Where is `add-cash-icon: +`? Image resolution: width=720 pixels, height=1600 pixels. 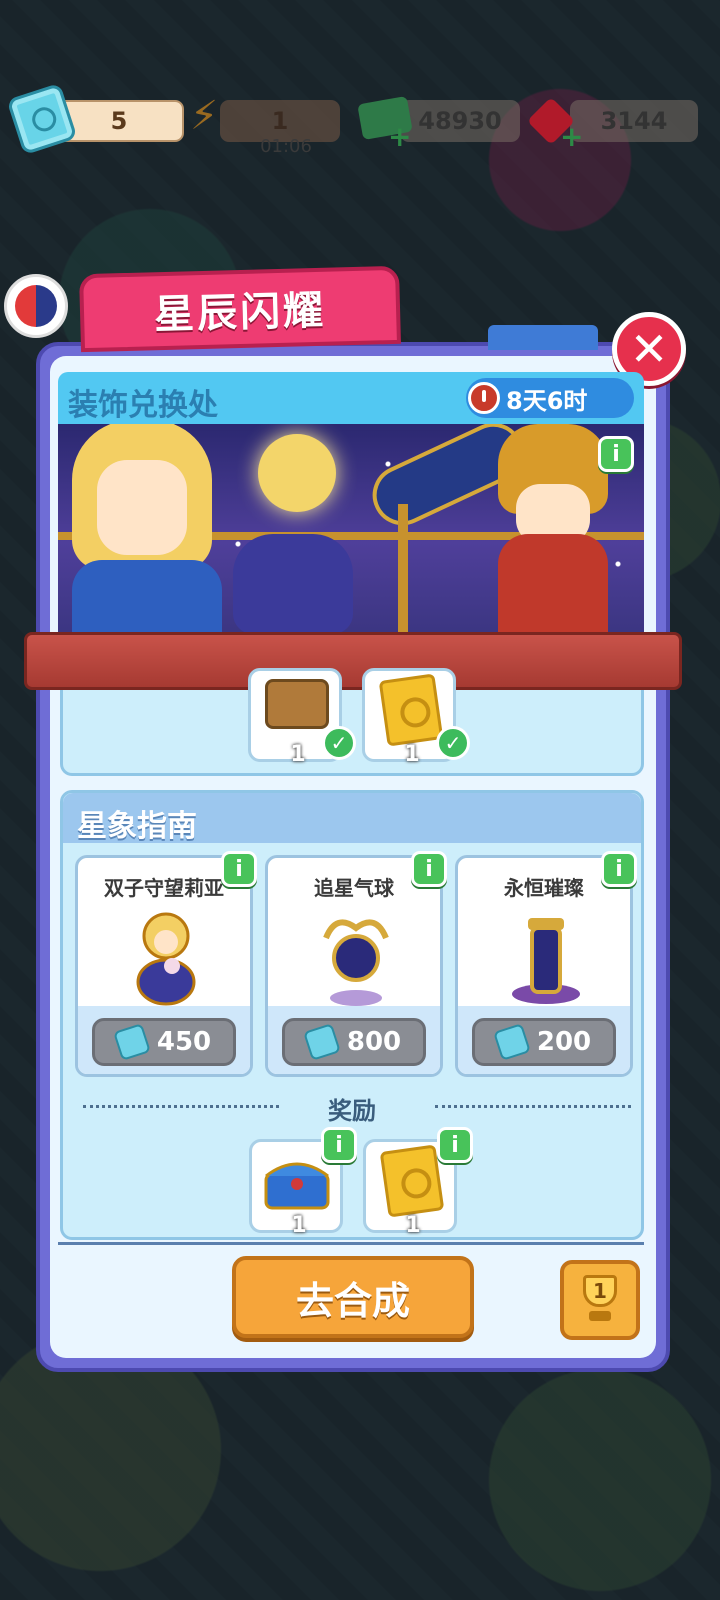 add-cash-icon: + is located at coordinates (399, 136).